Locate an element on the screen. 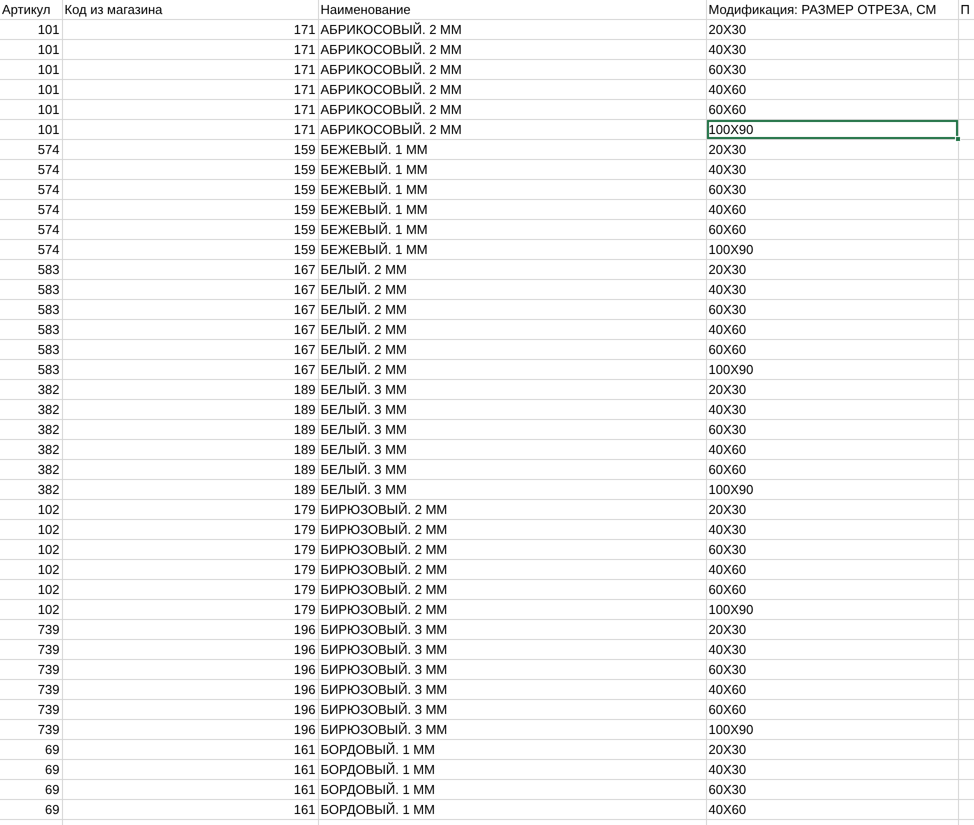 The image size is (974, 825). table-cell: 179 is located at coordinates (190, 570).